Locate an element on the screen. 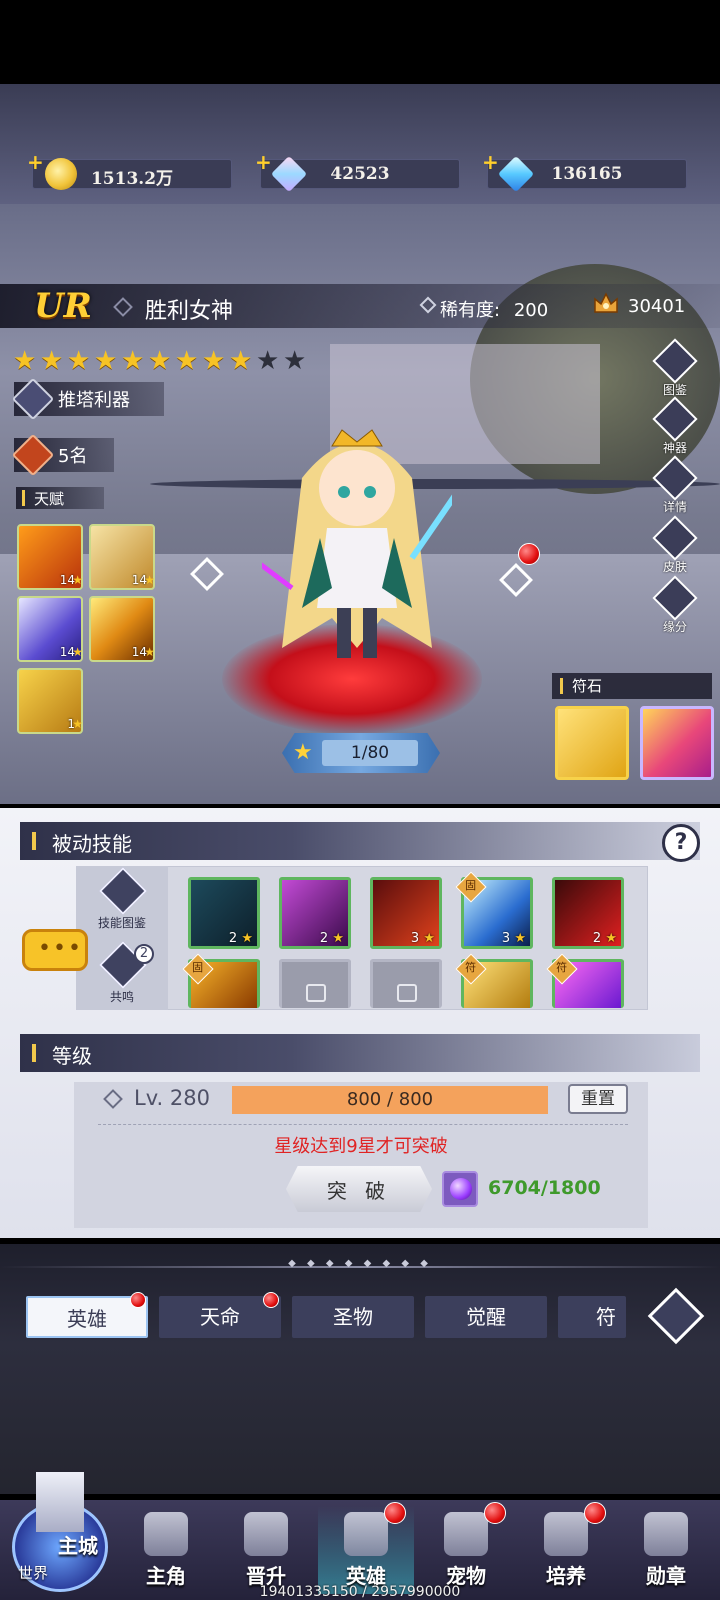  gold-currency: + 1513.2万 is located at coordinates (129, 170).